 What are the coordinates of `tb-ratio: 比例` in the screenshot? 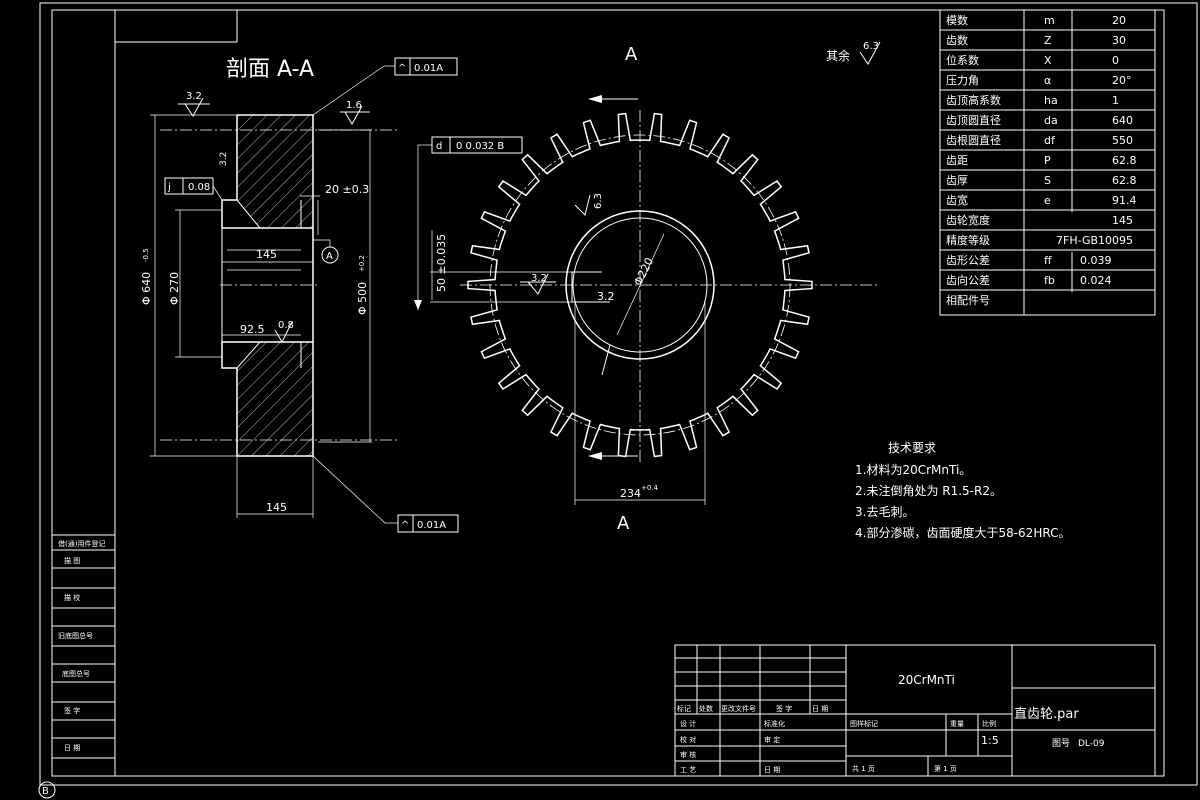 It's located at (989, 723).